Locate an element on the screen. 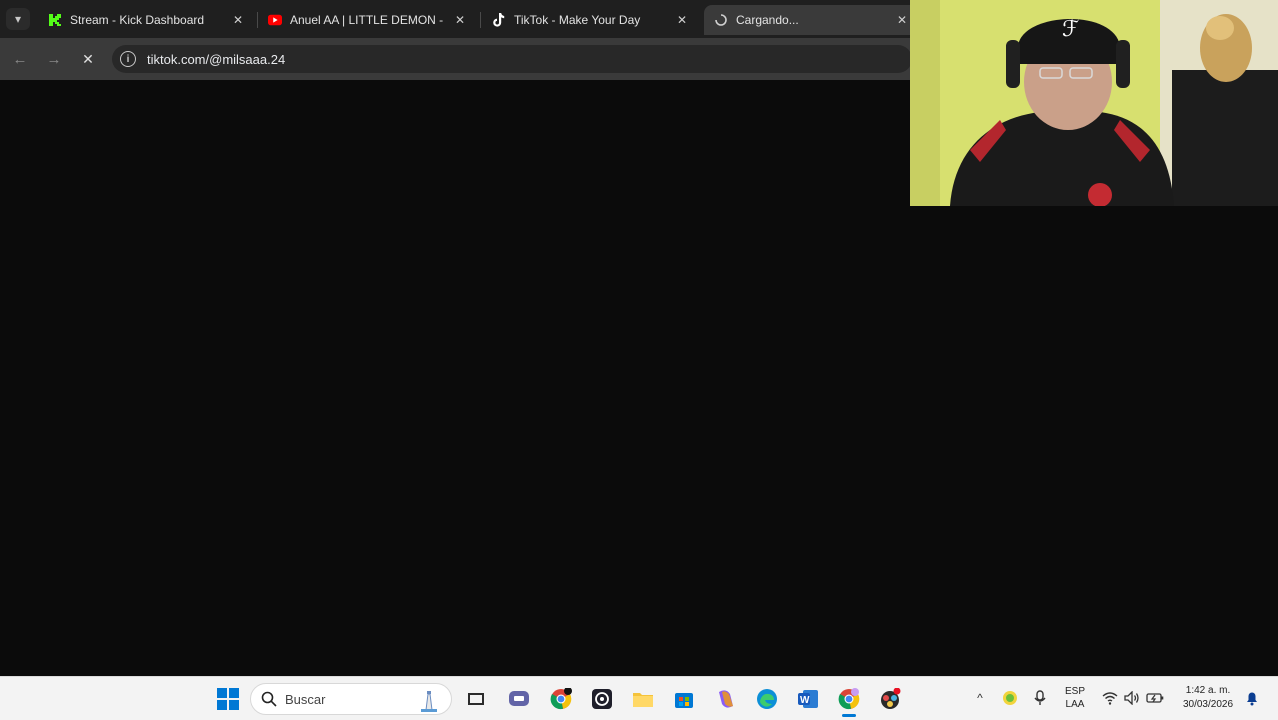 This screenshot has width=1278, height=720. search-placeholder: Buscar is located at coordinates (305, 699).